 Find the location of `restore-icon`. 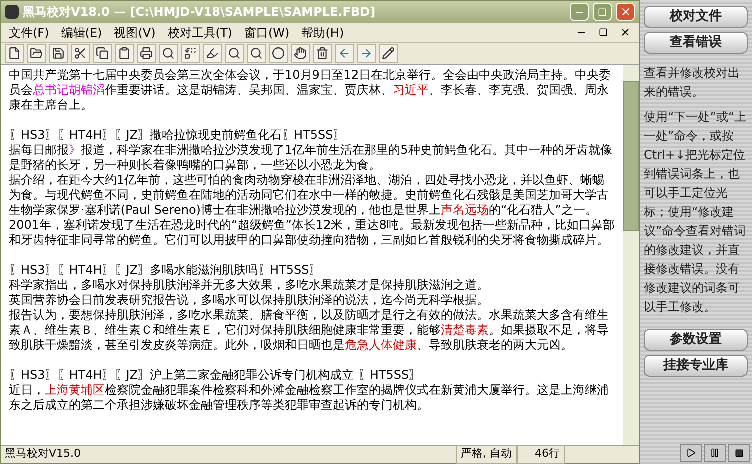

restore-icon is located at coordinates (603, 32).